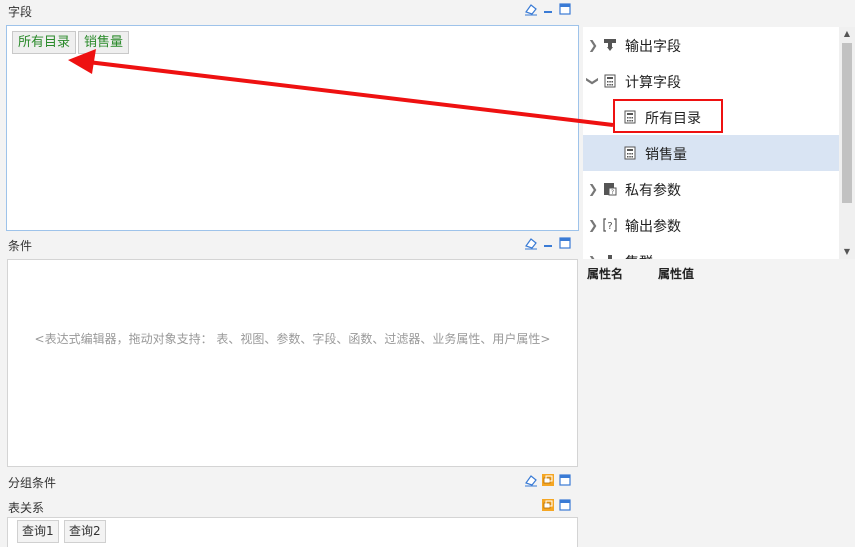  I want to click on tree-item-all-catalog: 所有目录, so click(711, 117).